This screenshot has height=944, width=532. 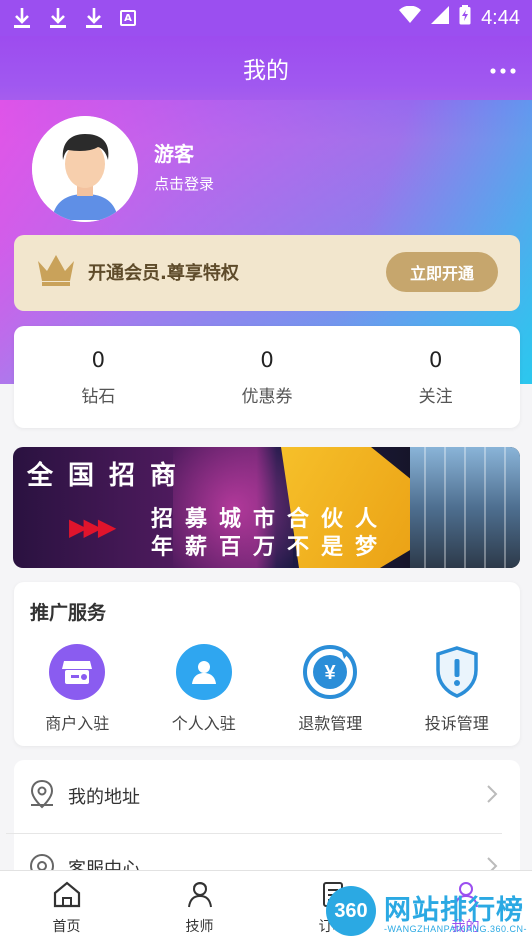 I want to click on watermark-subtext: -WANGZHANPAIHANG.360.CN-, so click(x=456, y=929).